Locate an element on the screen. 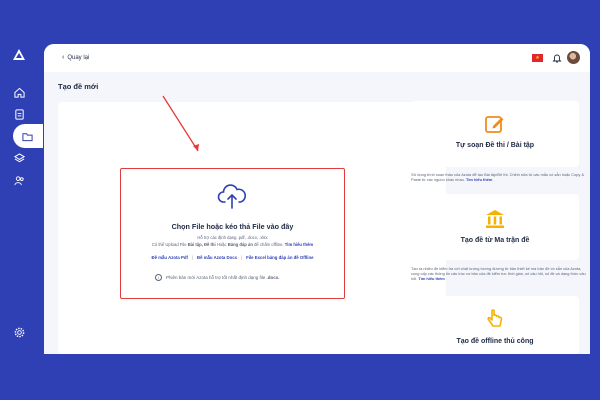  chevron-left-icon: ‹ is located at coordinates (63, 57).